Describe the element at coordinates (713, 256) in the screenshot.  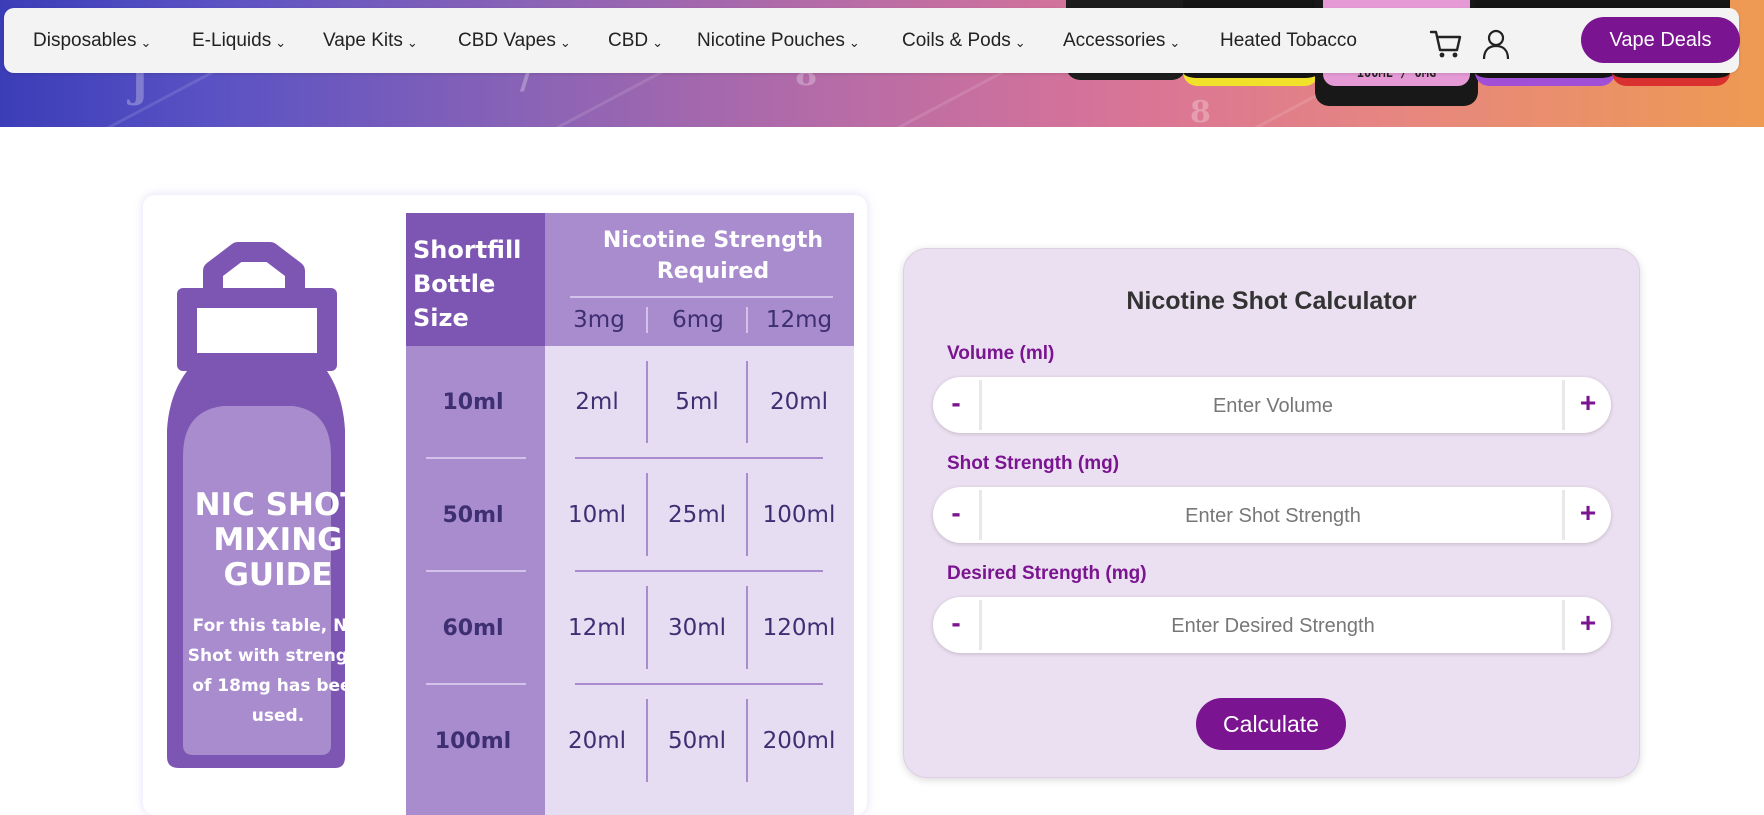
I see `strength-required-header: Nicotine Strength Required` at that location.